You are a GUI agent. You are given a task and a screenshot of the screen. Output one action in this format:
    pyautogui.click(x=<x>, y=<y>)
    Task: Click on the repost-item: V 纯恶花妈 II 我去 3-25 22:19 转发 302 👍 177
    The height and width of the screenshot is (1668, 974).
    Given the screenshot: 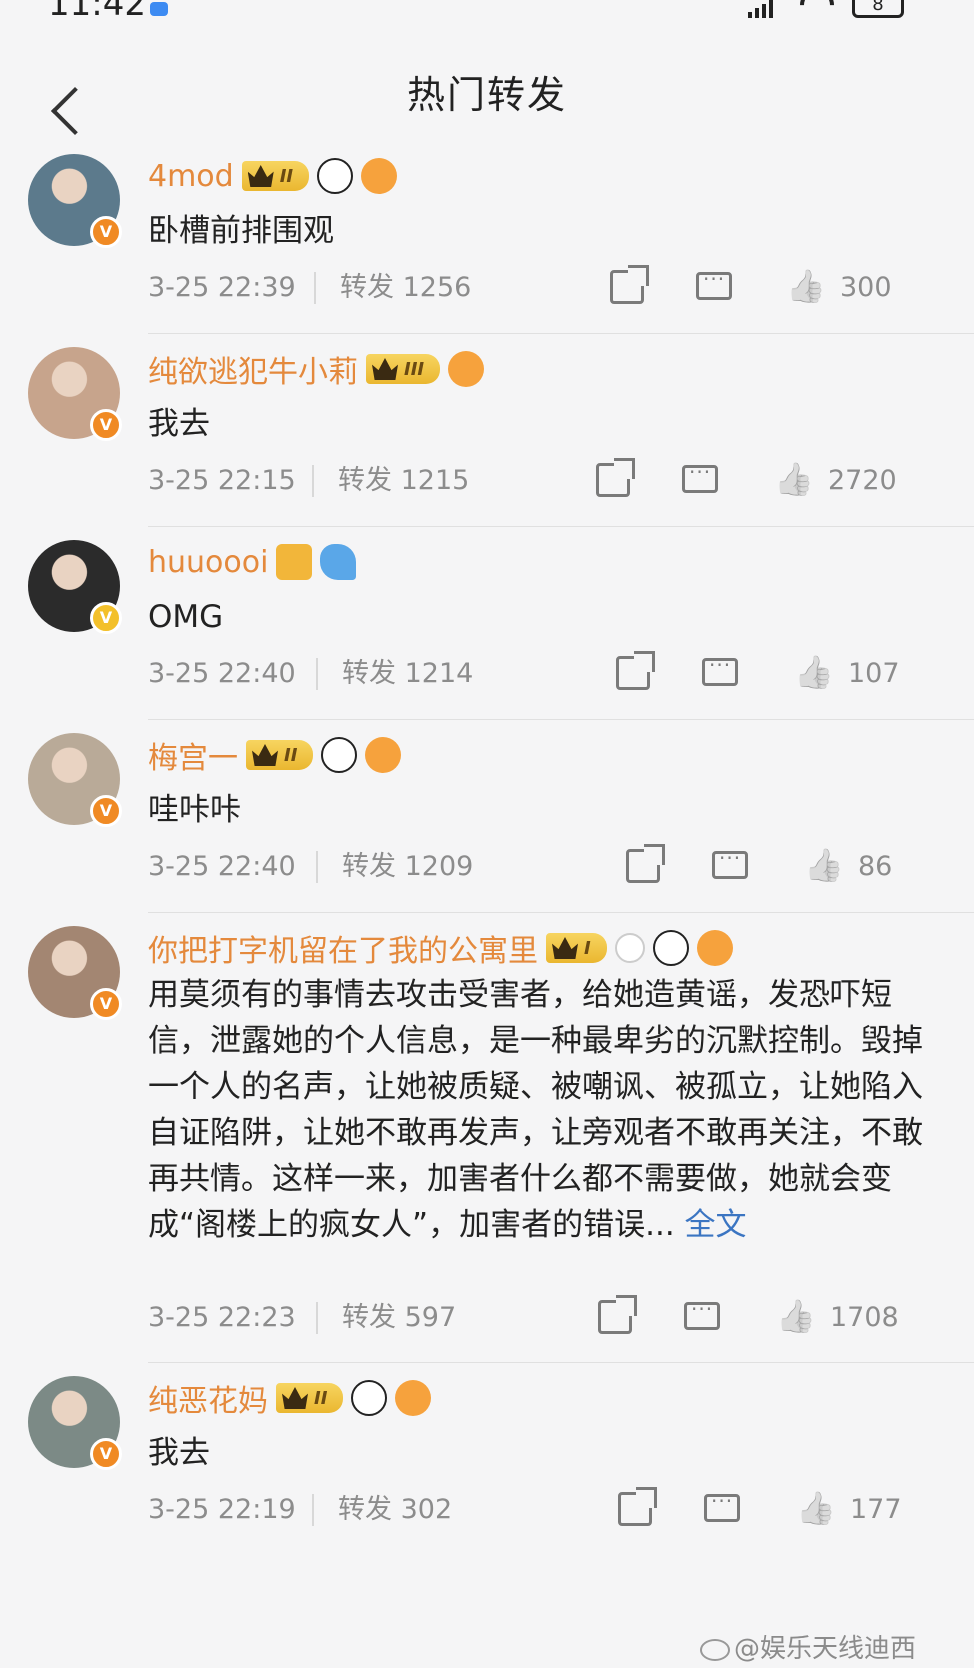 What is the action you would take?
    pyautogui.click(x=487, y=1458)
    